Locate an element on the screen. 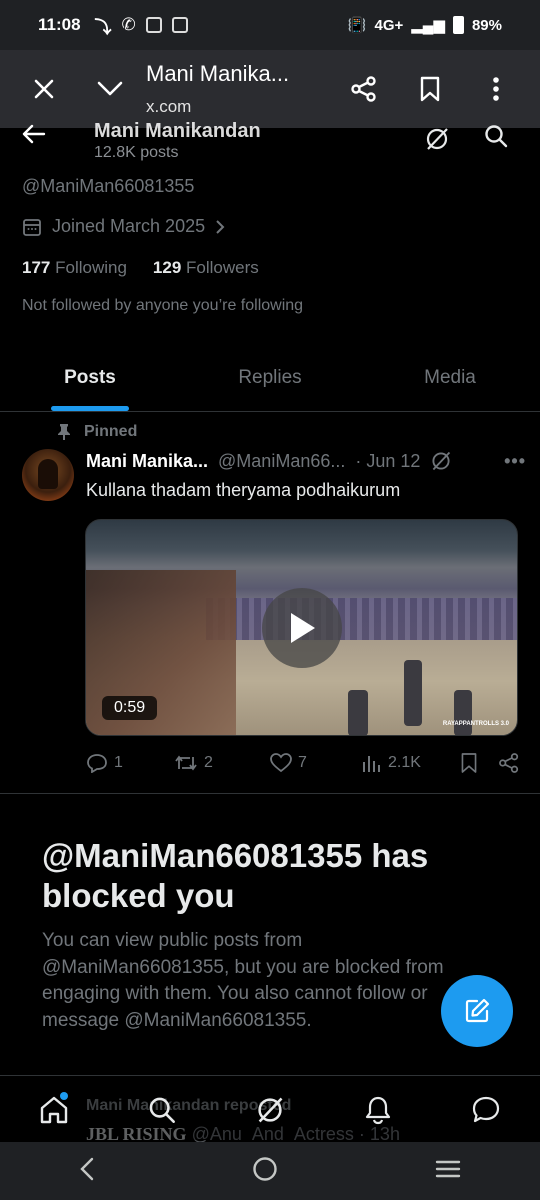 This screenshot has width=540, height=1200. view-count: 2.1K is located at coordinates (404, 762).